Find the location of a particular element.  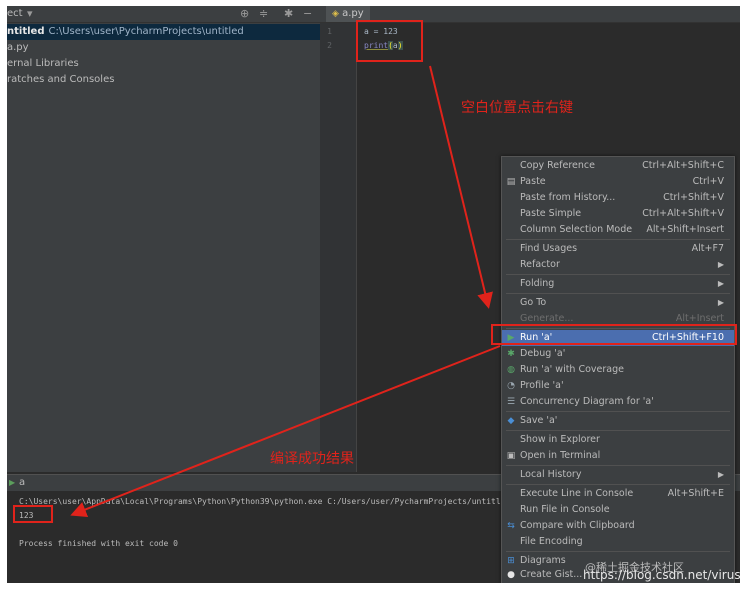

annotation-right-click: 空白位置点击右键 is located at coordinates (517, 108).